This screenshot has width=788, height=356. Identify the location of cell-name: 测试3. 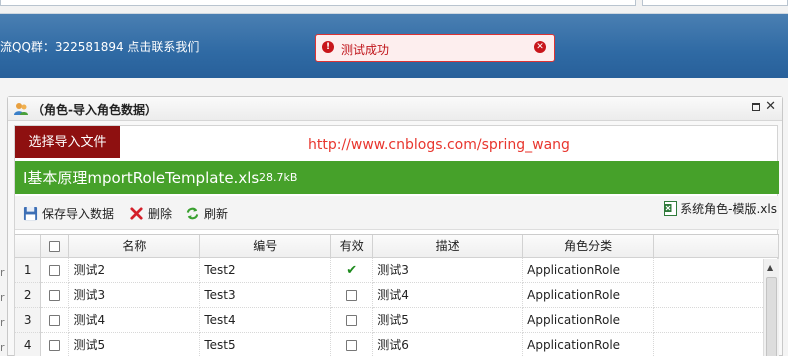
(134, 295).